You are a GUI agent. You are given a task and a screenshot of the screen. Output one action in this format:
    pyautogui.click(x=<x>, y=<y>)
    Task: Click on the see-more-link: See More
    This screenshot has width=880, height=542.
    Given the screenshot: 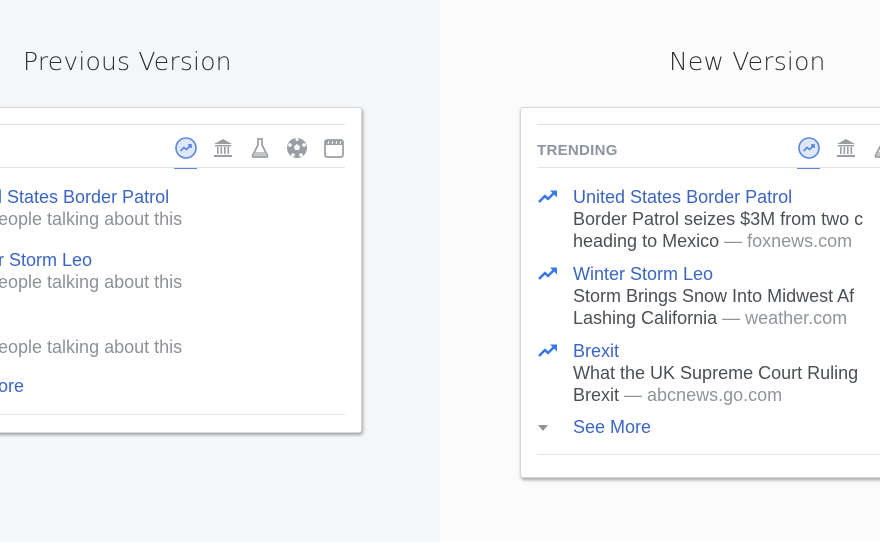 What is the action you would take?
    pyautogui.click(x=594, y=427)
    